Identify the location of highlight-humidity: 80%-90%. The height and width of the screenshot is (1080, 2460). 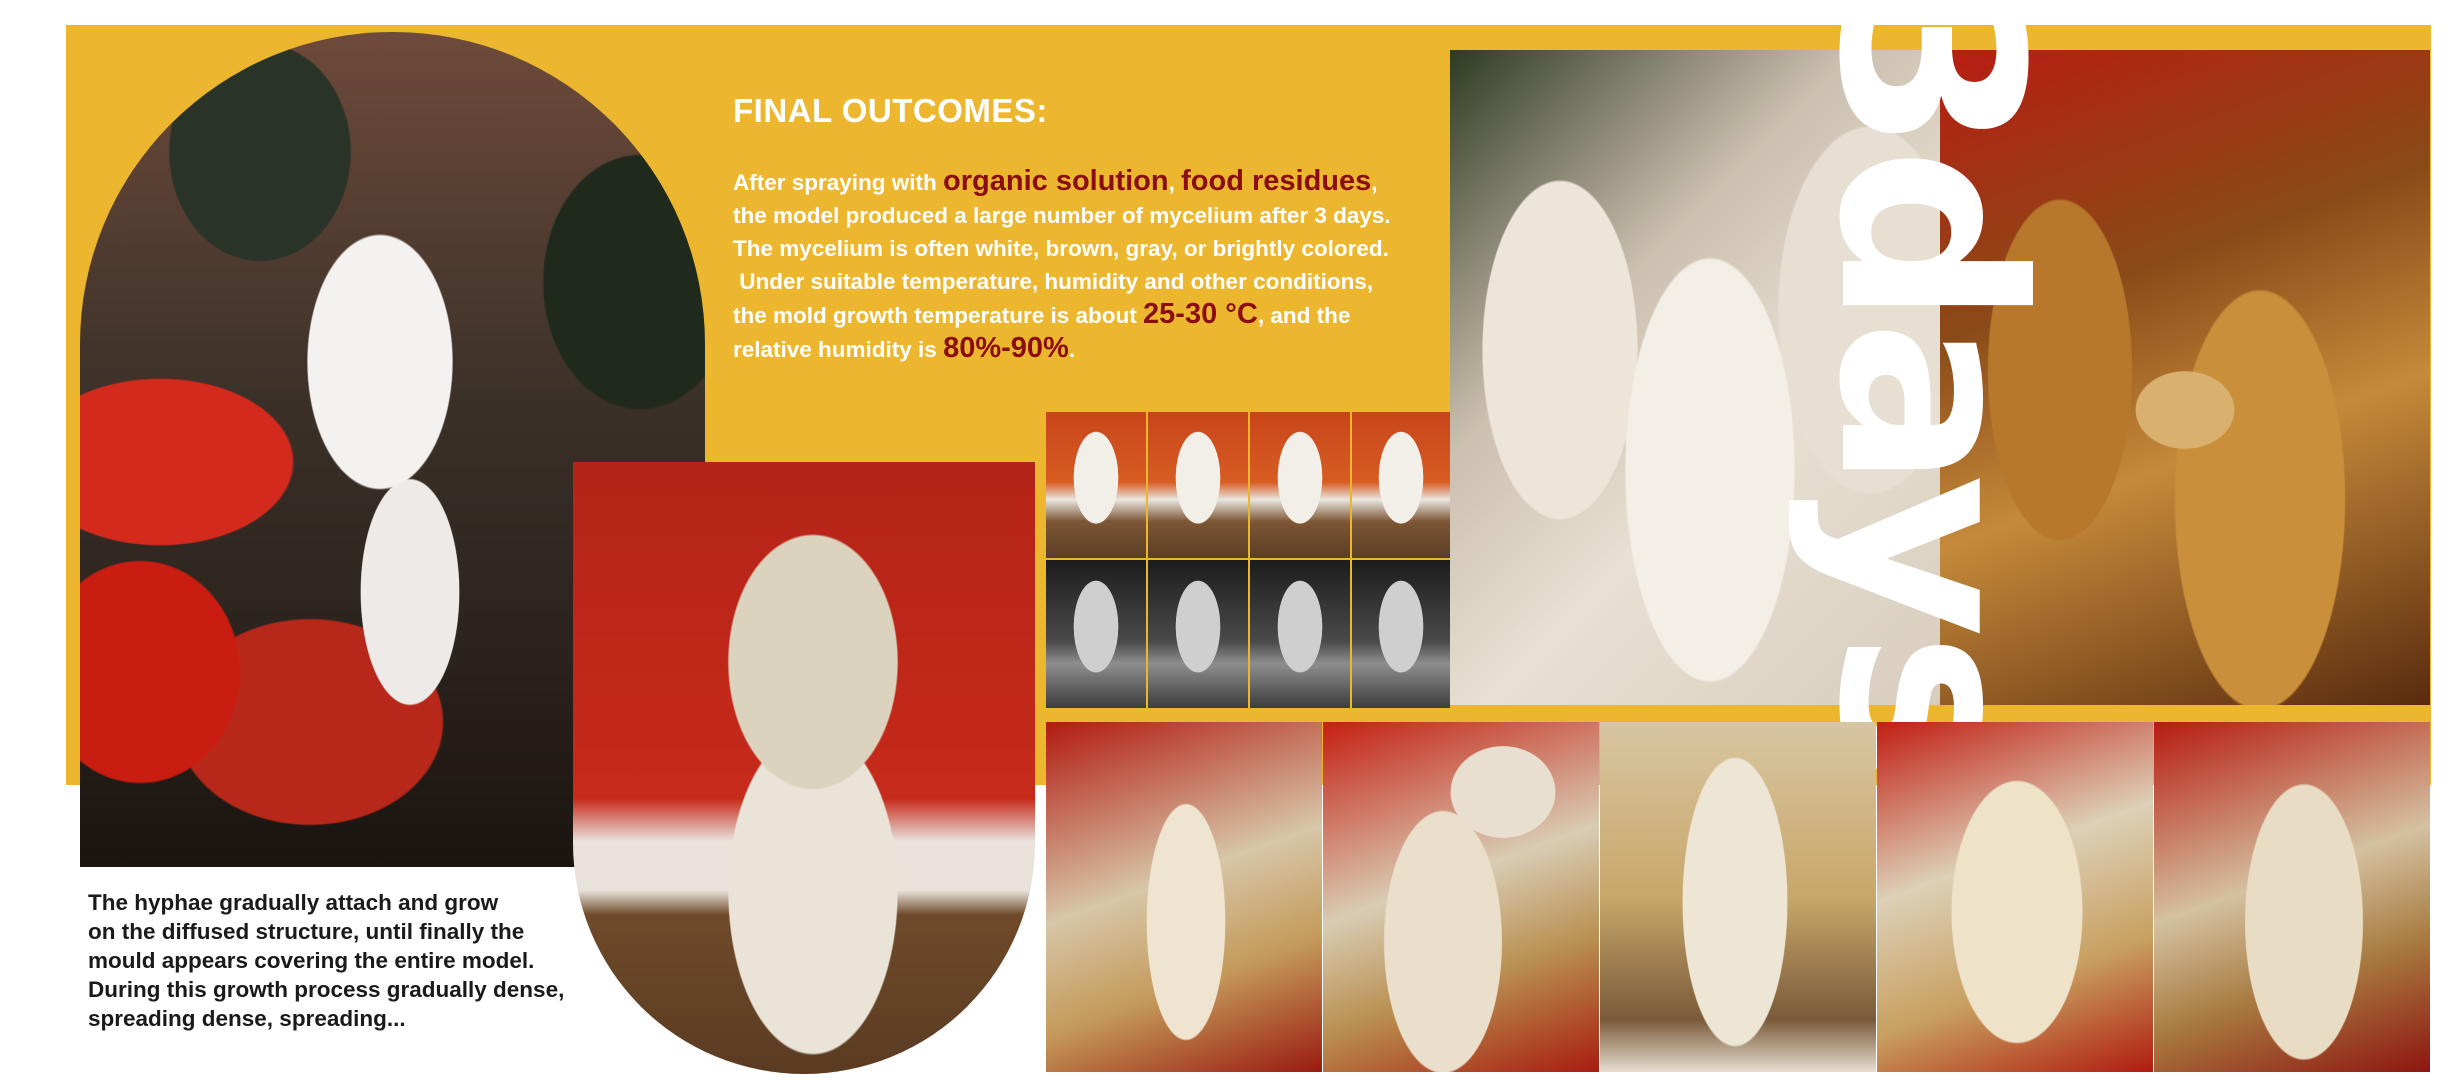
(1006, 348).